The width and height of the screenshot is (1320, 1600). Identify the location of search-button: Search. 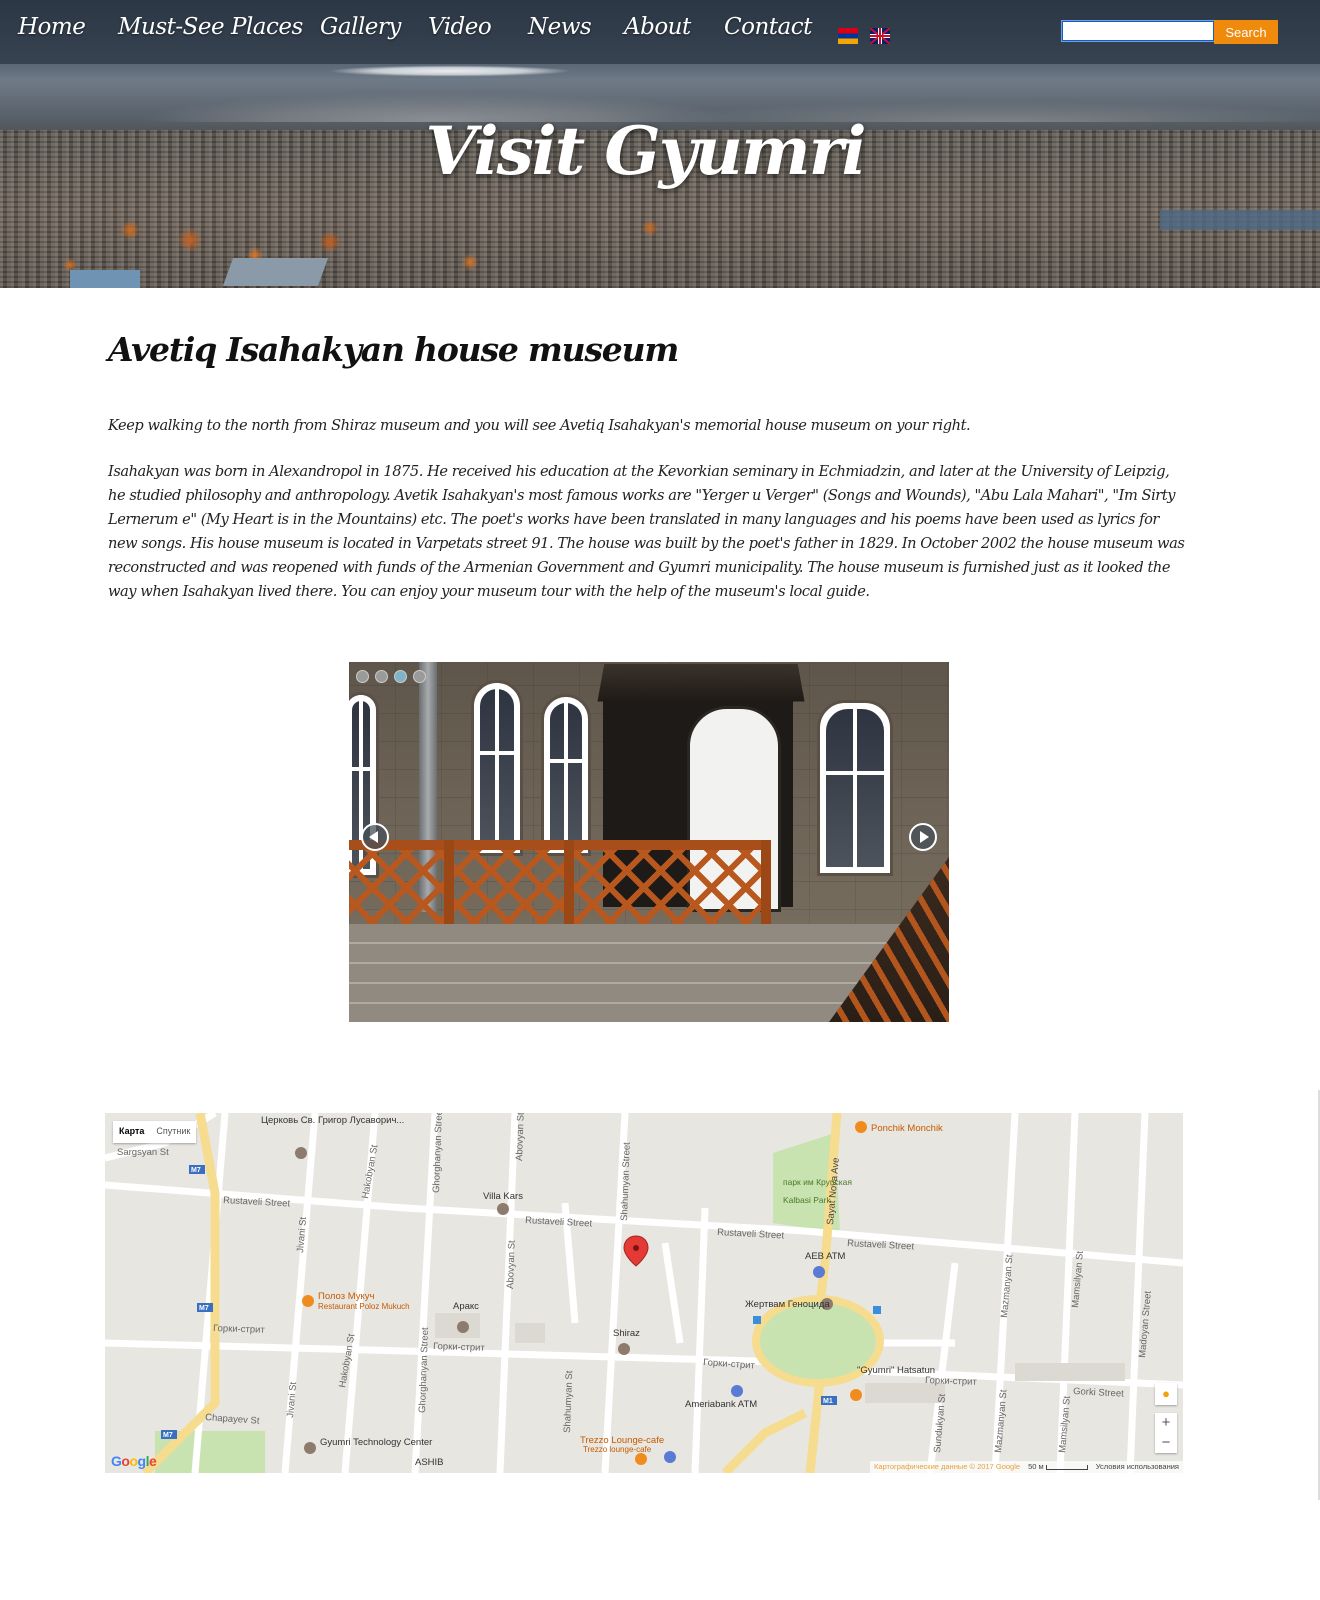
(1246, 32).